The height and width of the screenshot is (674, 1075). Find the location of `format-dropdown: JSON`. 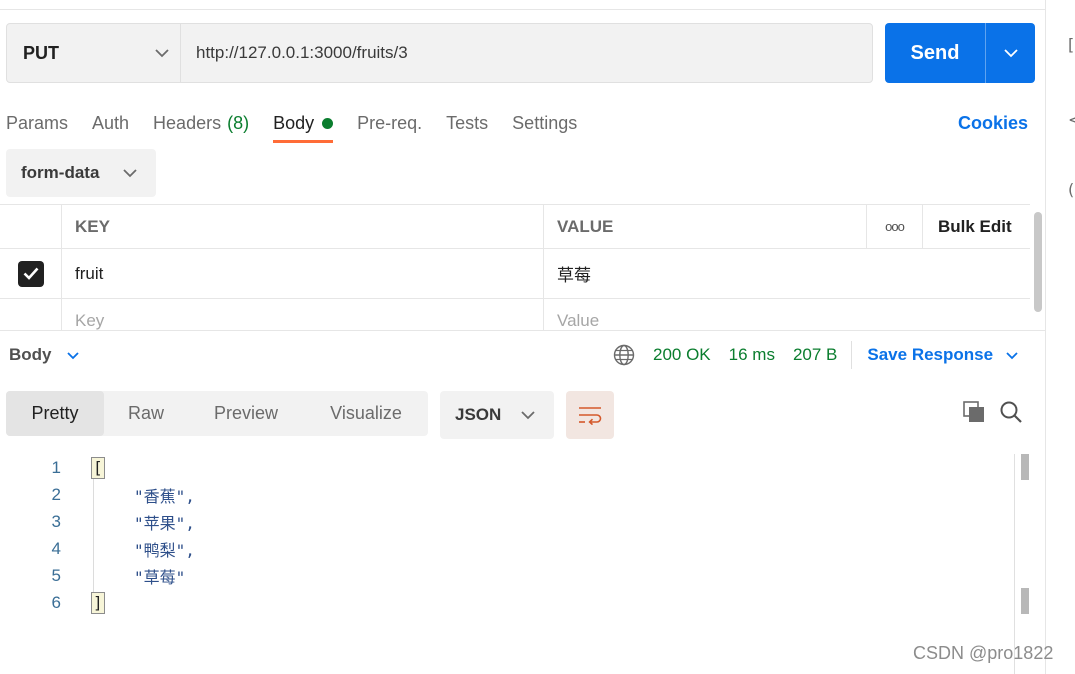

format-dropdown: JSON is located at coordinates (497, 415).